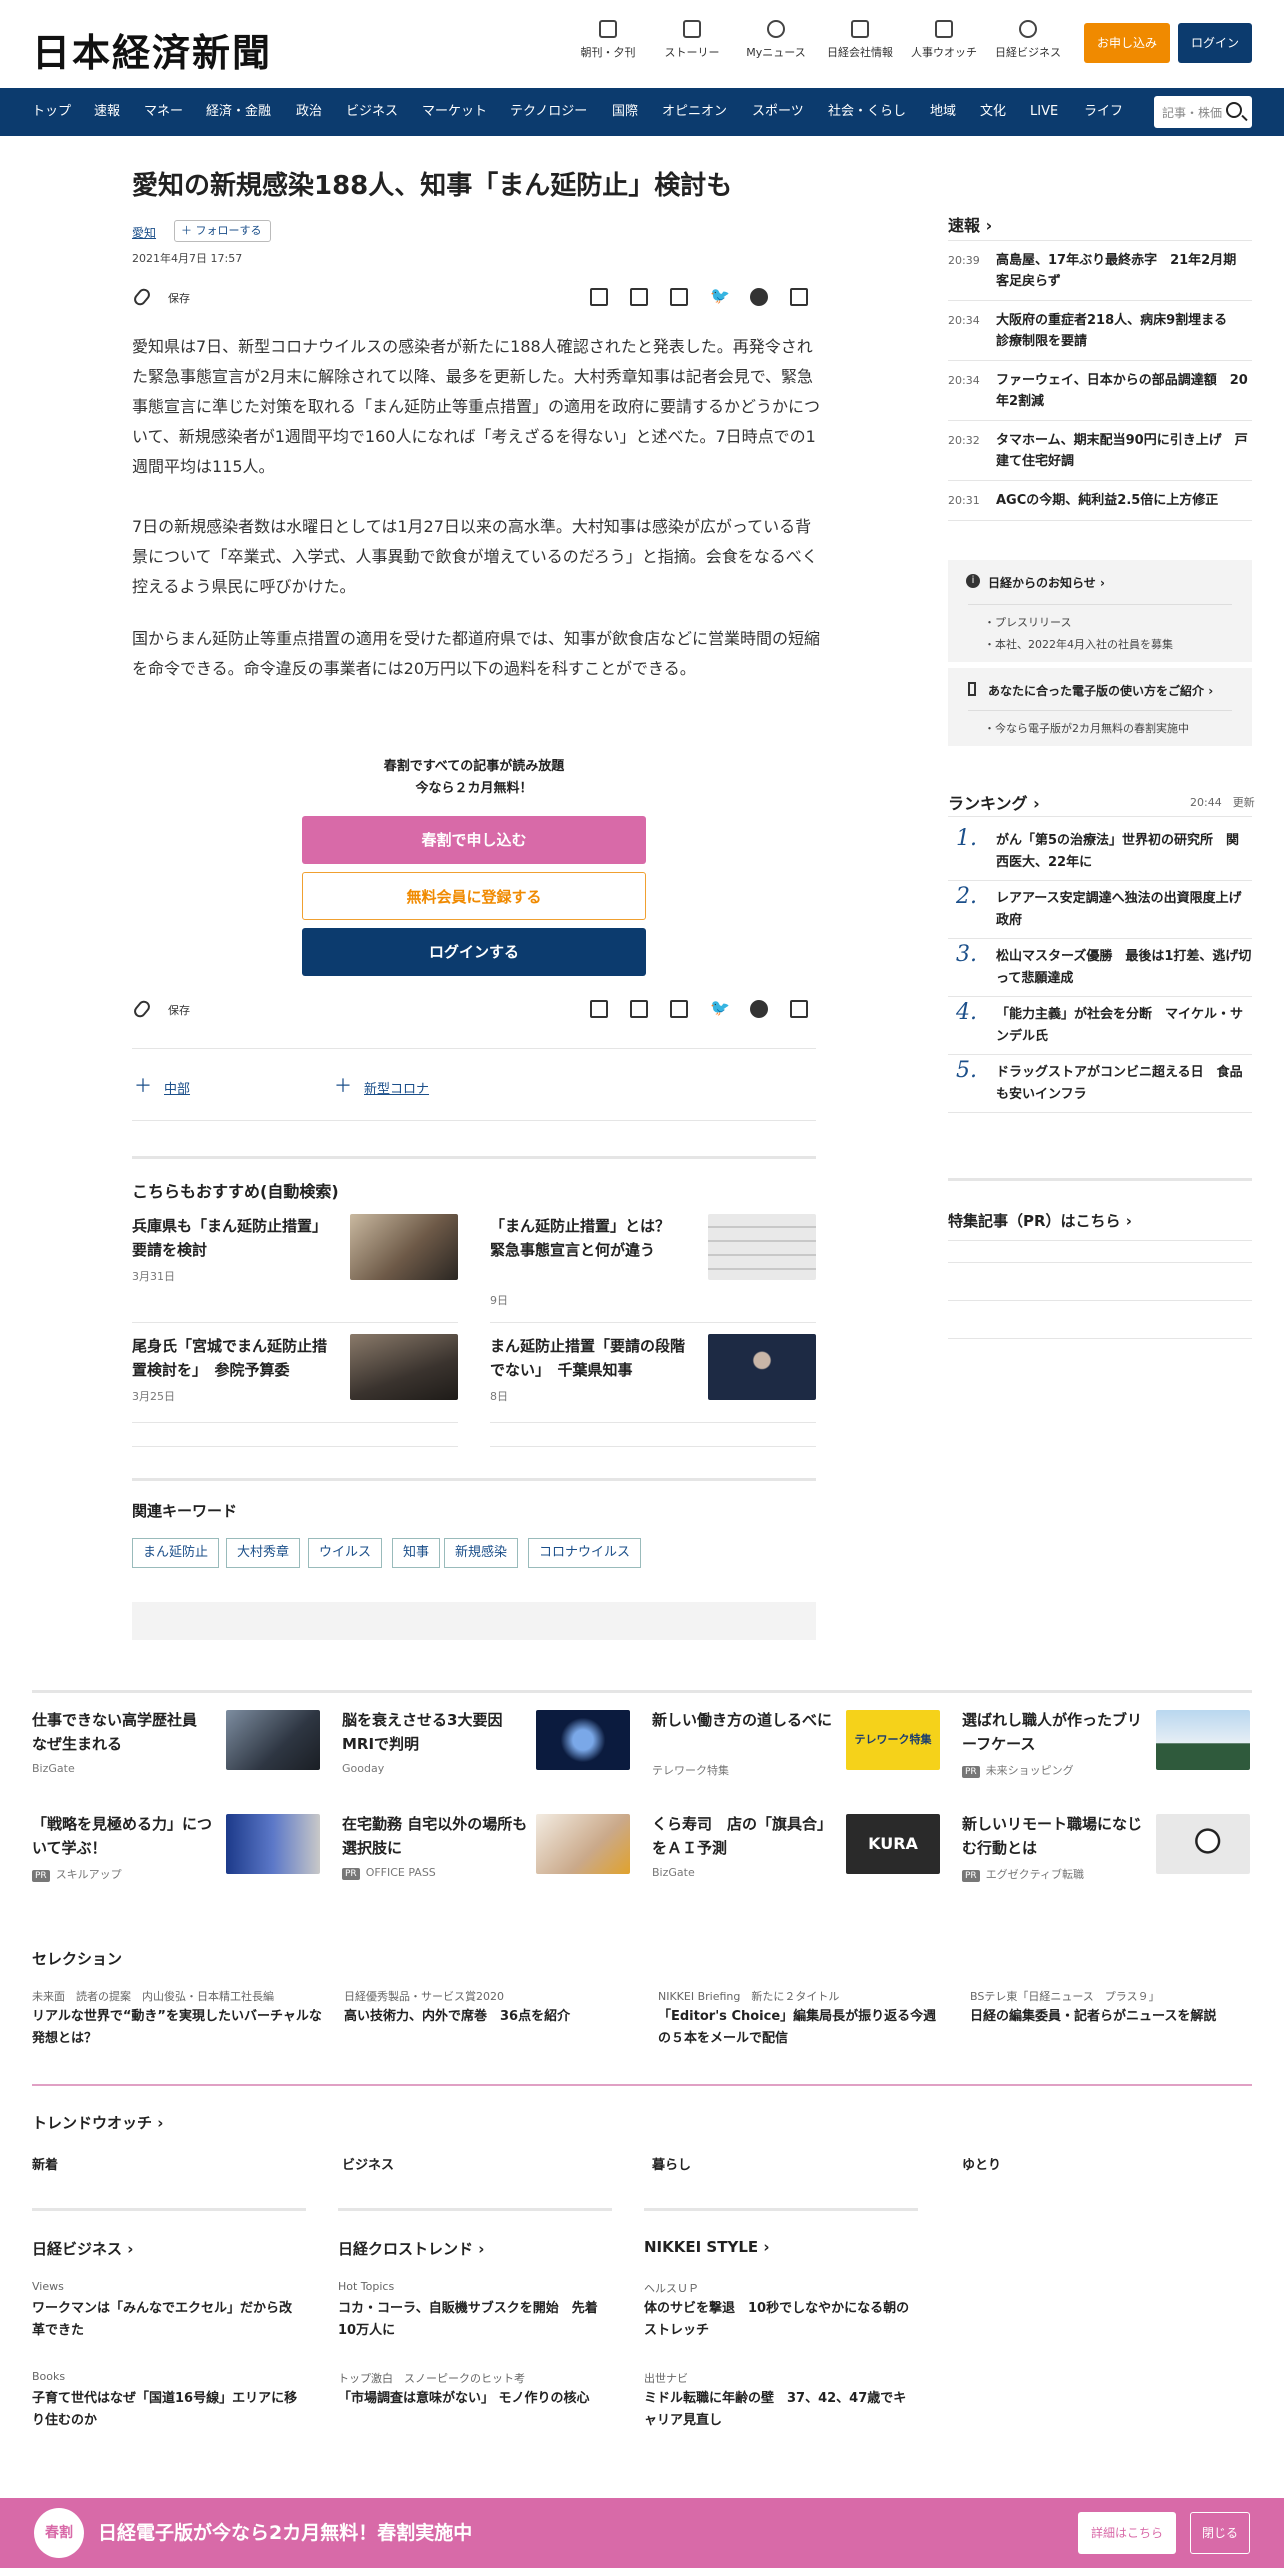 The width and height of the screenshot is (1284, 2568). Describe the element at coordinates (238, 112) in the screenshot. I see `nav-item: 経済・金融` at that location.